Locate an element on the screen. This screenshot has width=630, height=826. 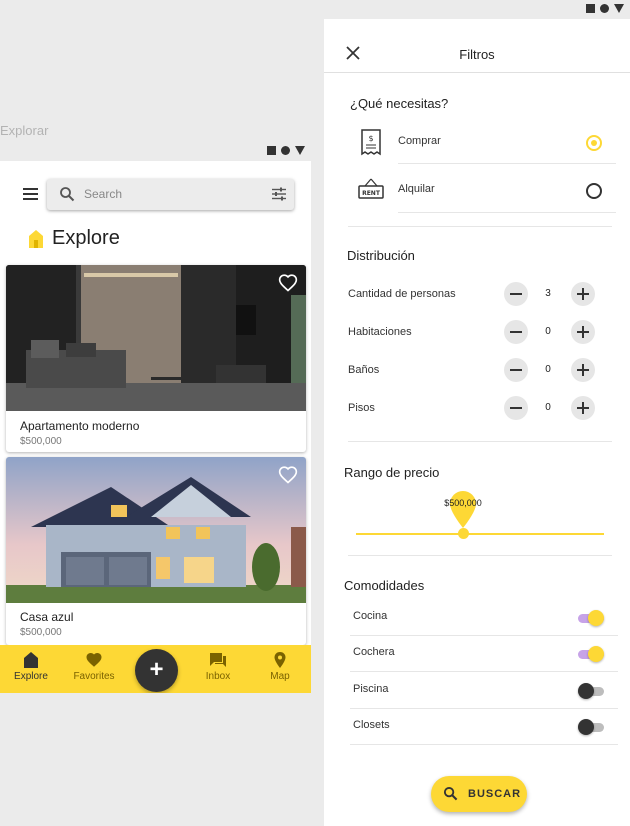
section-heading-need: ¿Qué necesitas? is located at coordinates (399, 103).